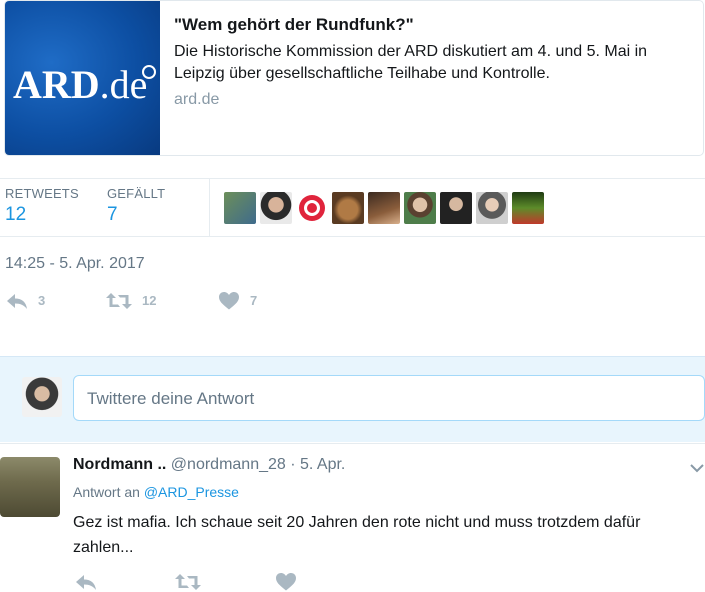 The height and width of the screenshot is (592, 705). Describe the element at coordinates (56, 301) in the screenshot. I see `reply-action: 3` at that location.